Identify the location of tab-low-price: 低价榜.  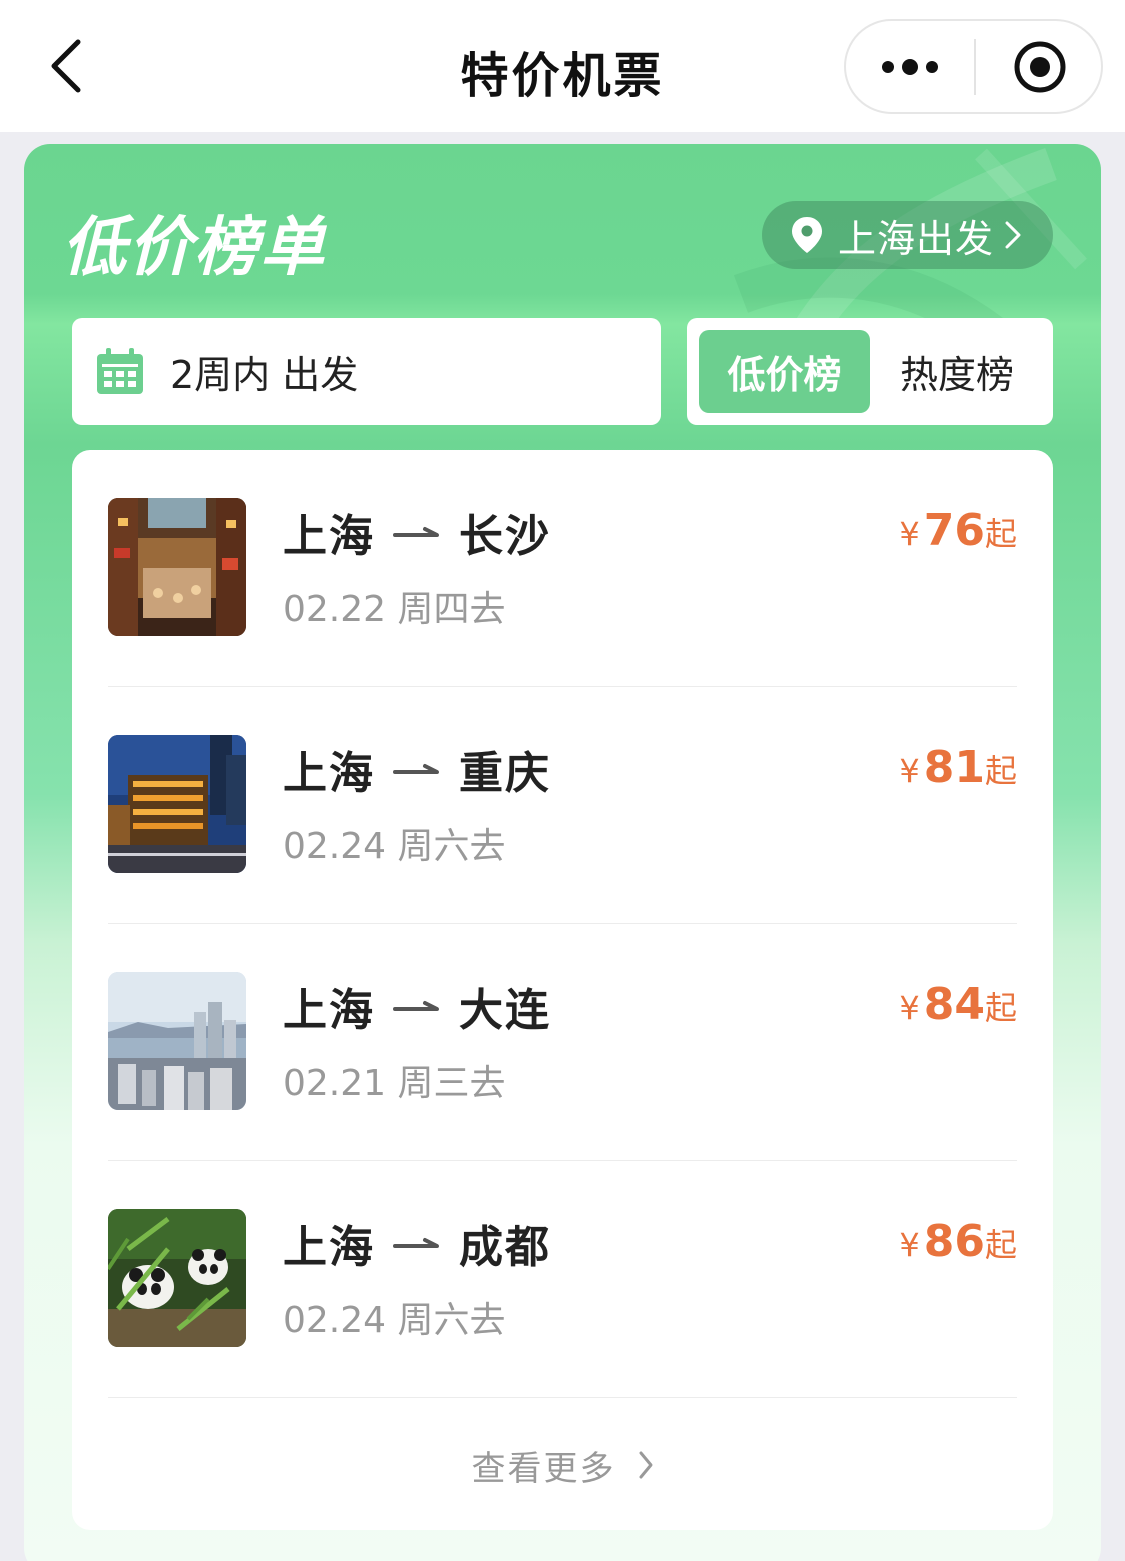
(784, 371).